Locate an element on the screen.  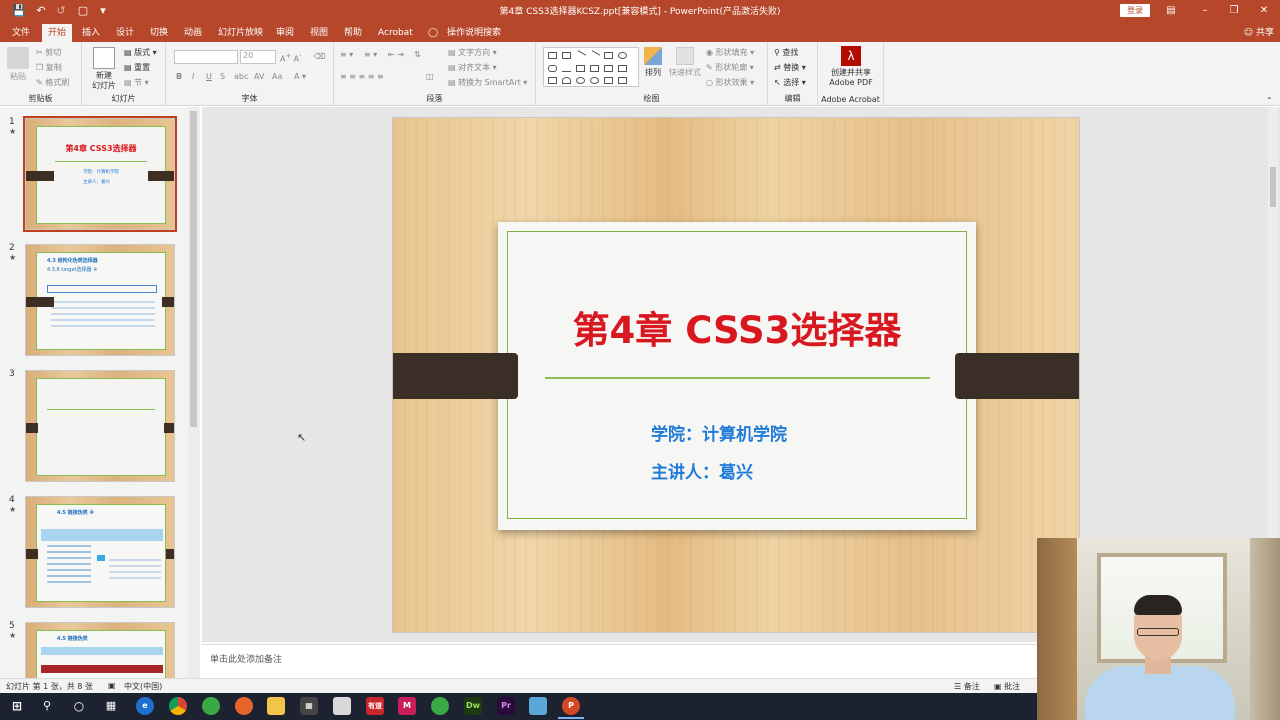
login-button: 登录 is located at coordinates (1135, 10).